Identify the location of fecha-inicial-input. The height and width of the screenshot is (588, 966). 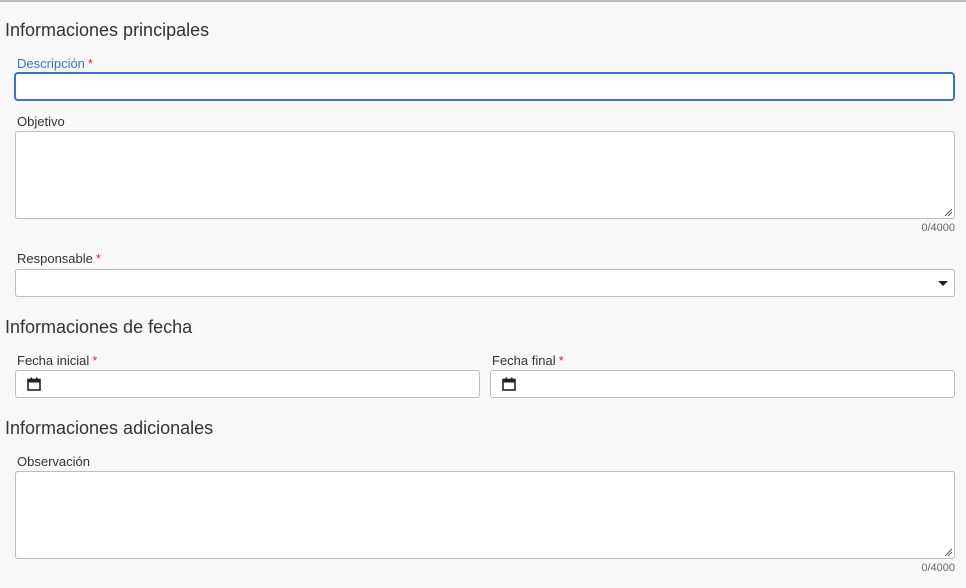
(247, 384).